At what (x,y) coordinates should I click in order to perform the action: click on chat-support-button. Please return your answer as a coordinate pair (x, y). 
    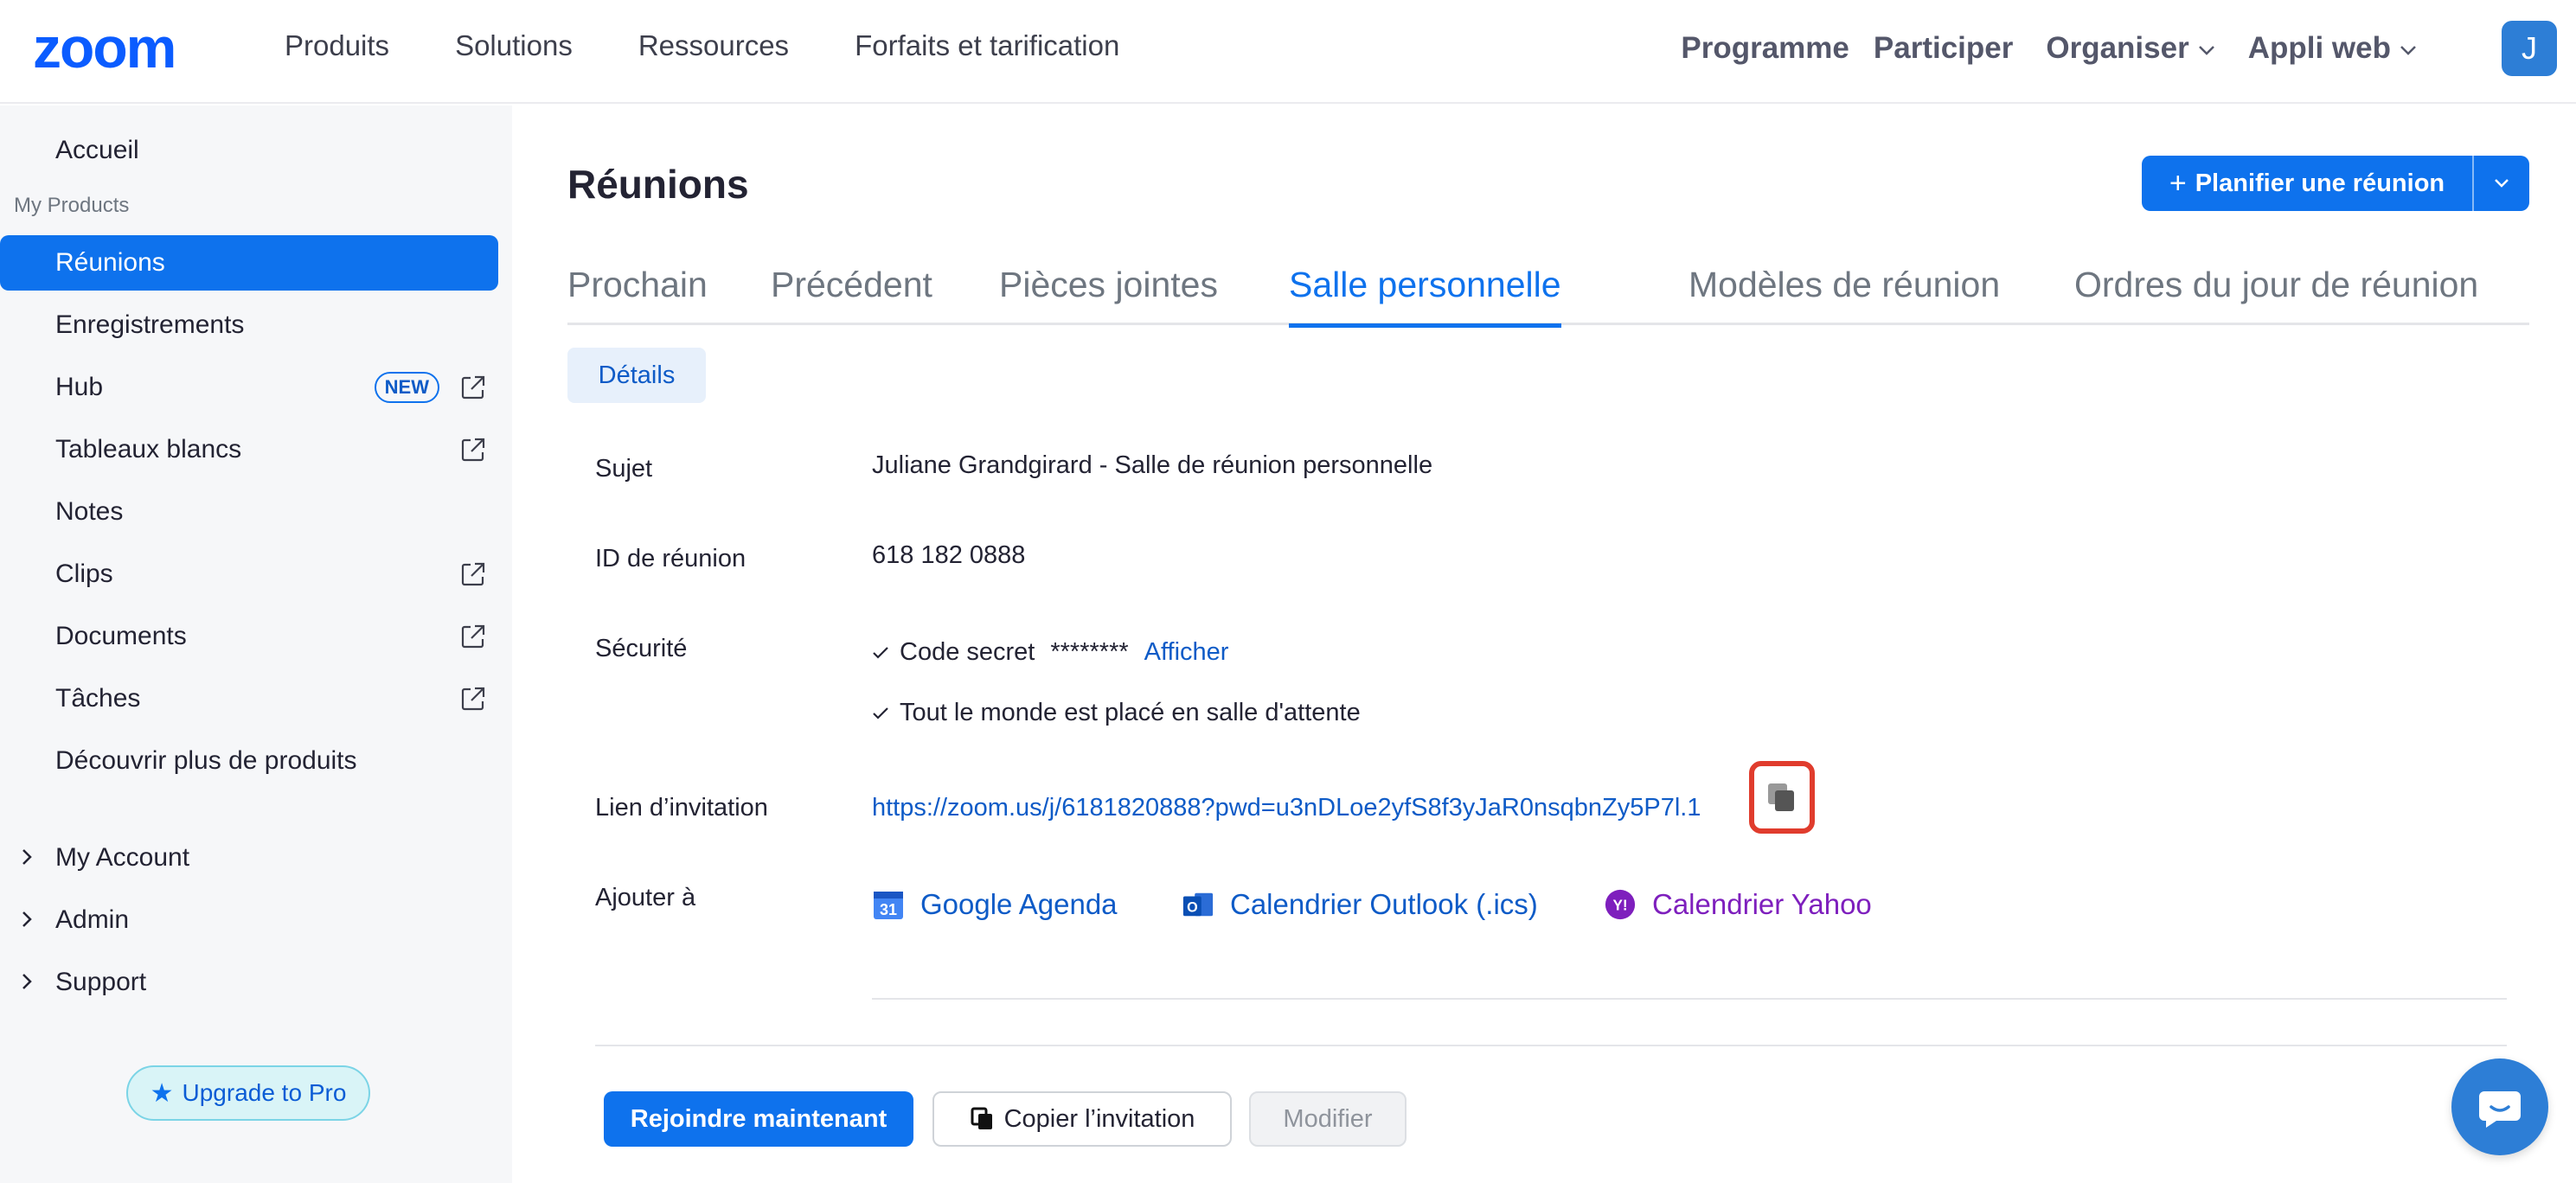
    Looking at the image, I should click on (2499, 1106).